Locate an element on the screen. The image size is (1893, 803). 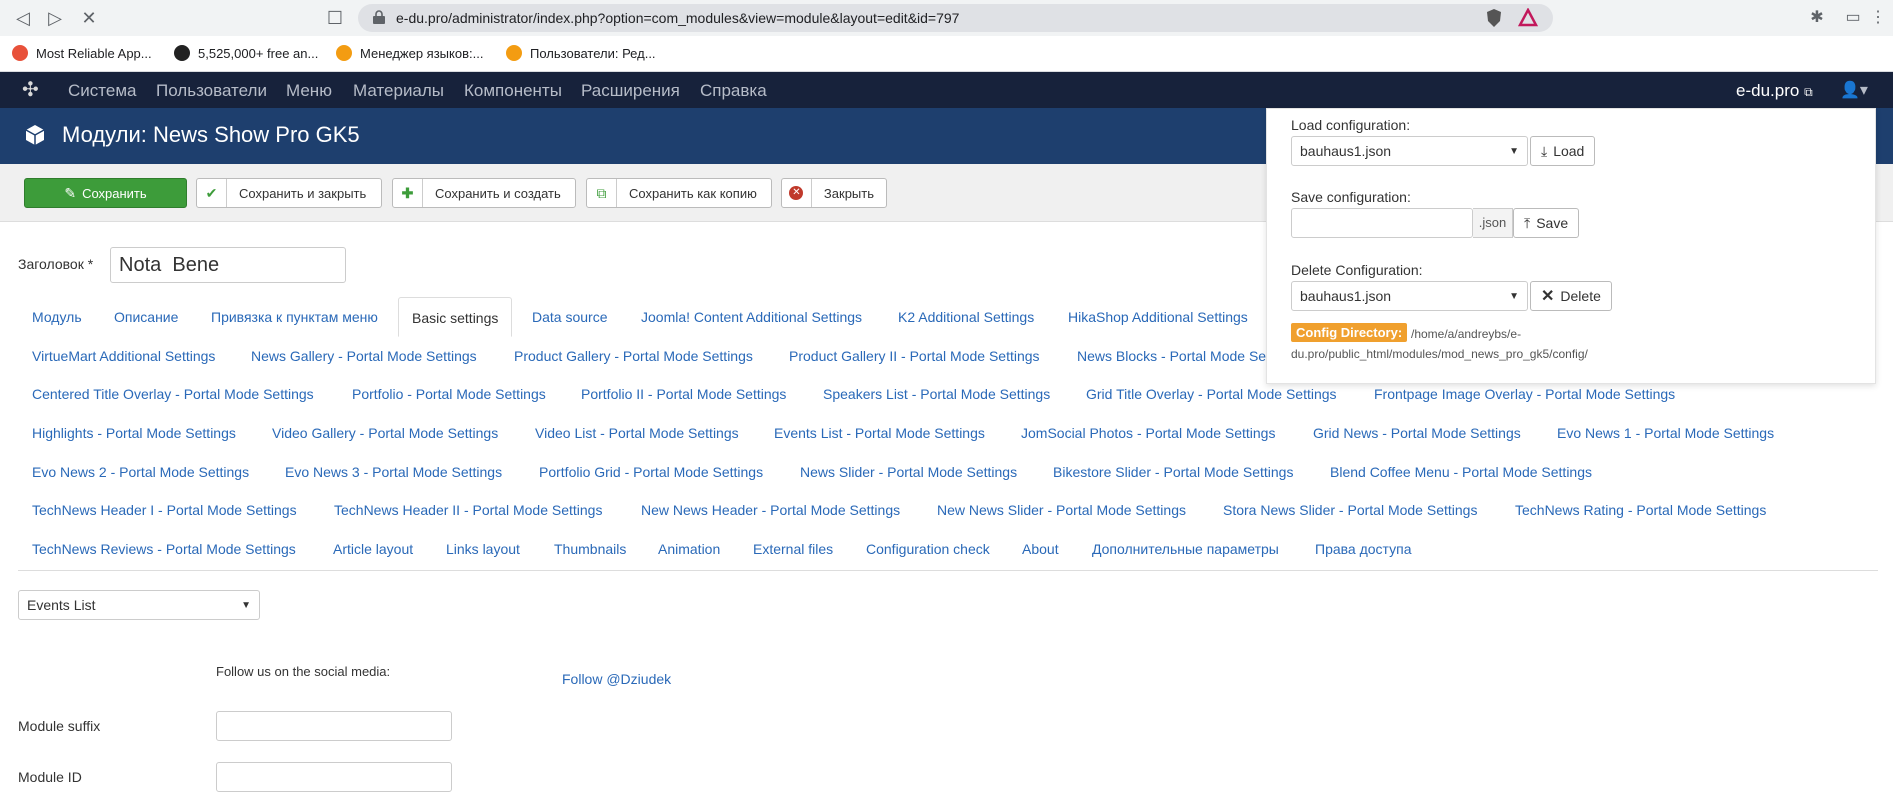
tab-new-news-slider: New News Slider - Portal Mode Settings is located at coordinates (1061, 510).